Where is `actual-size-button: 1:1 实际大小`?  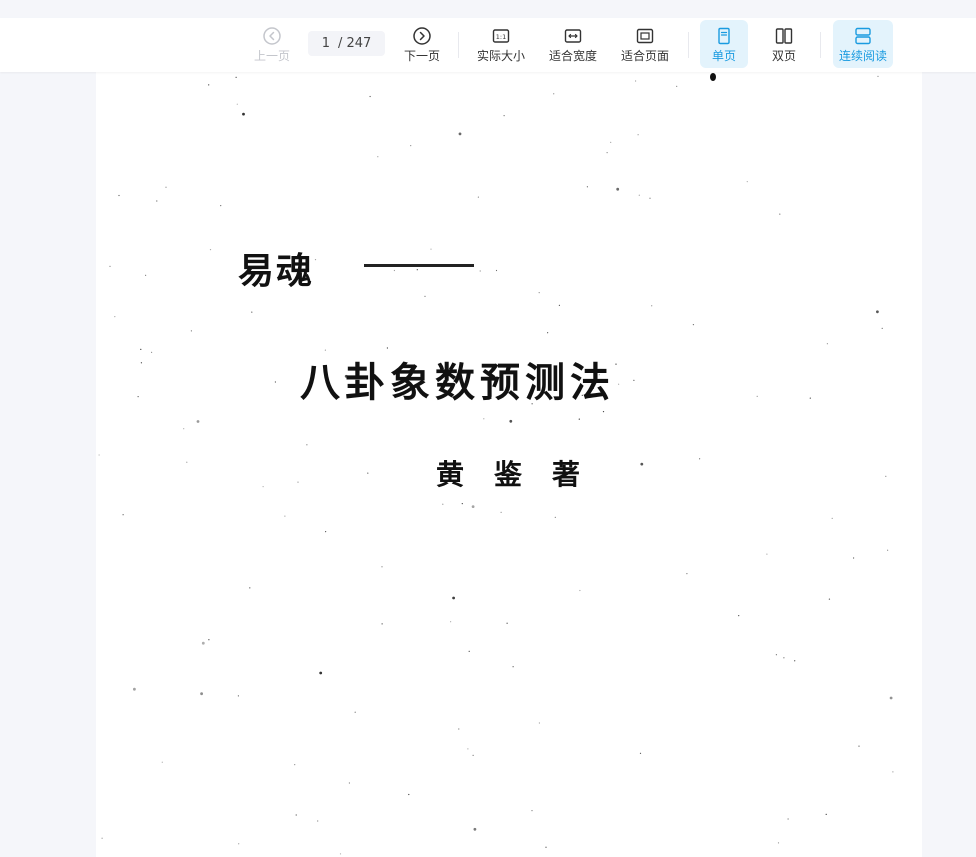
actual-size-button: 1:1 实际大小 is located at coordinates (501, 44).